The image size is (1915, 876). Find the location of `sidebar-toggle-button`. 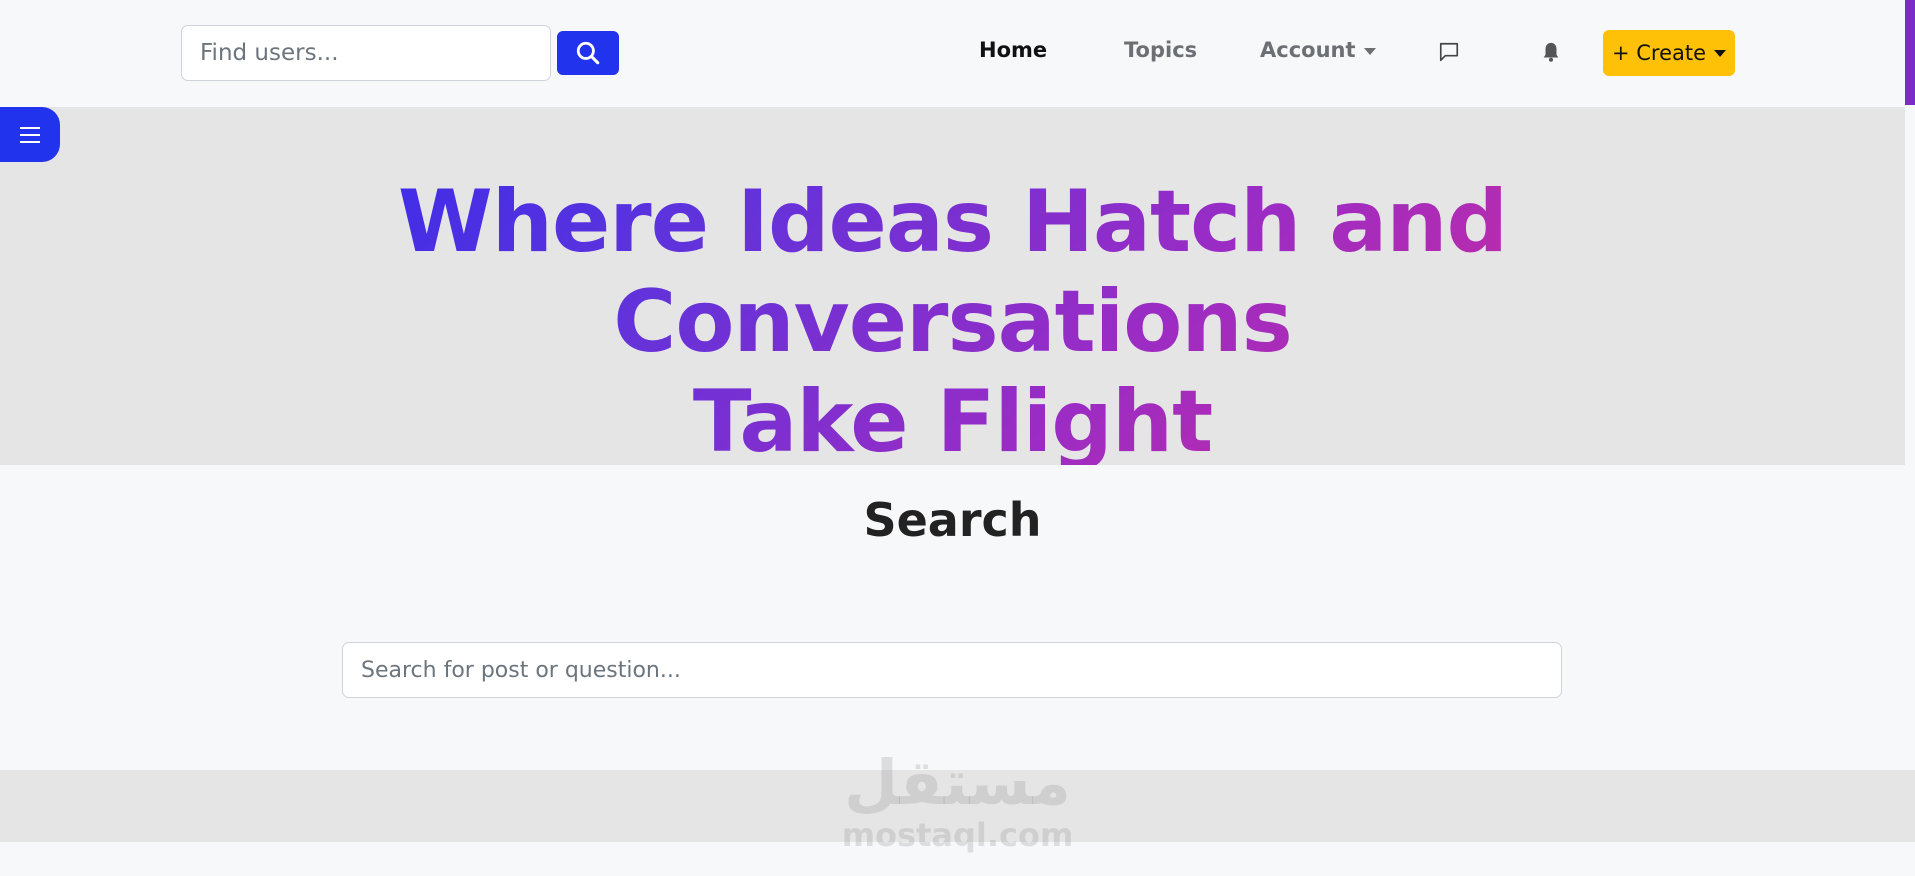

sidebar-toggle-button is located at coordinates (30, 134).